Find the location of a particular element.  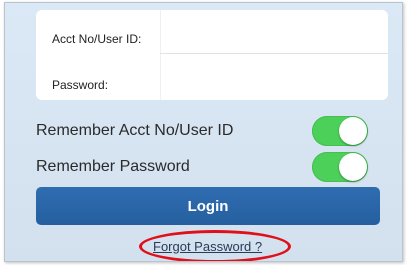

remember-acct-row: Remember Acct No/User ID is located at coordinates (206, 131).